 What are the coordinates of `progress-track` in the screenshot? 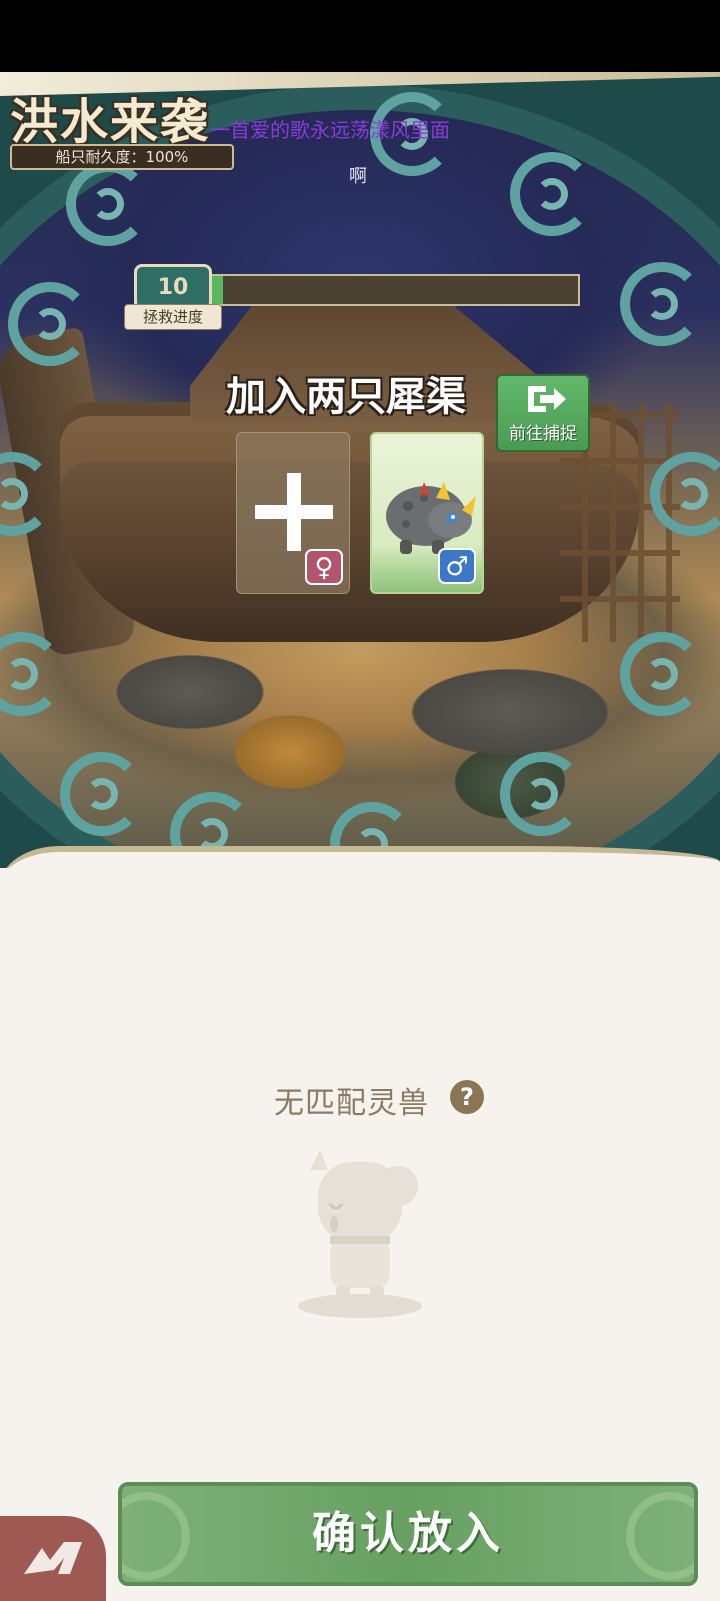 It's located at (395, 290).